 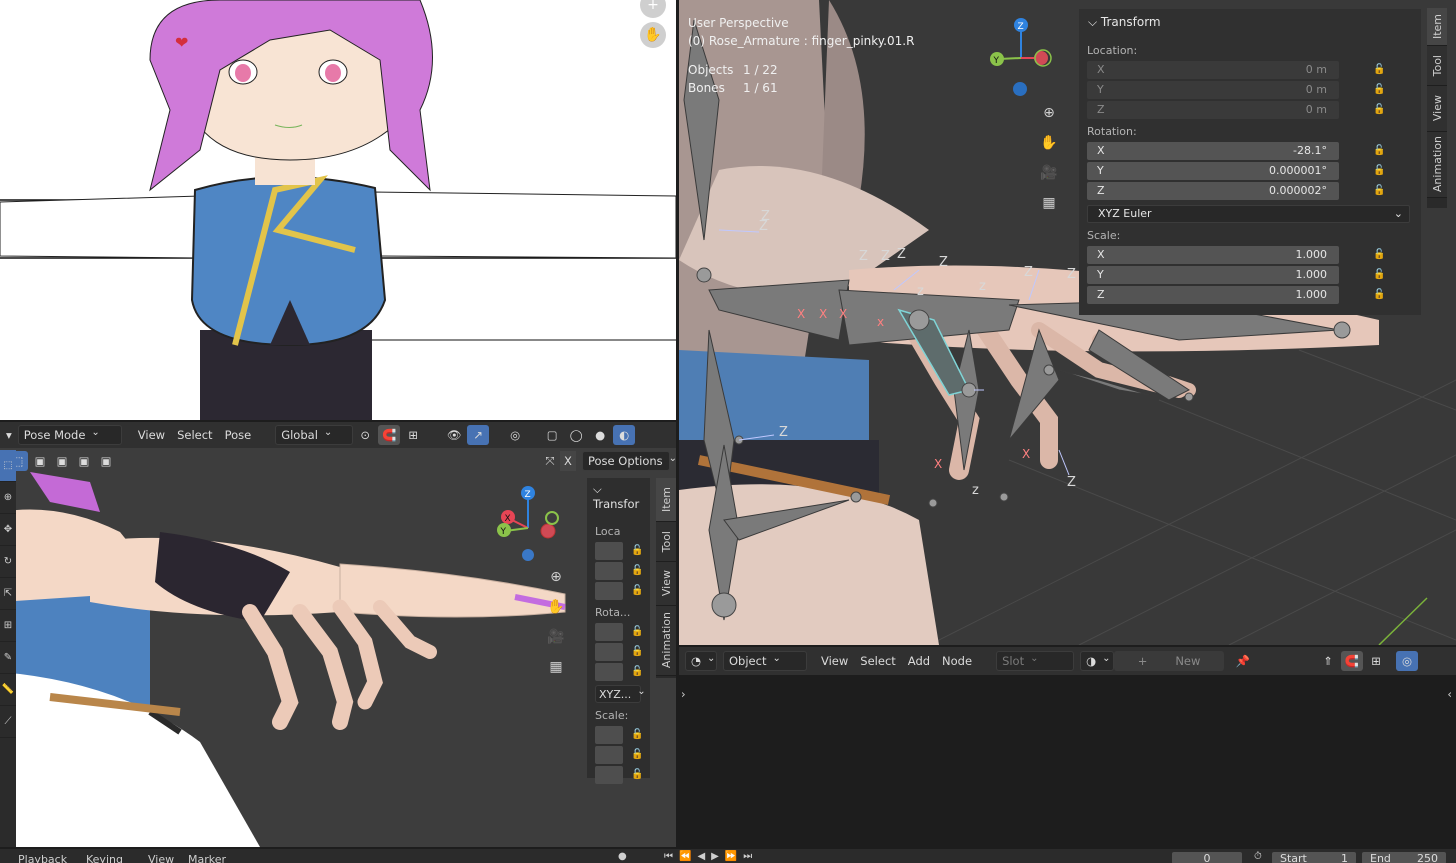 What do you see at coordinates (1213, 254) in the screenshot?
I see `scale-x-field: X 1.000` at bounding box center [1213, 254].